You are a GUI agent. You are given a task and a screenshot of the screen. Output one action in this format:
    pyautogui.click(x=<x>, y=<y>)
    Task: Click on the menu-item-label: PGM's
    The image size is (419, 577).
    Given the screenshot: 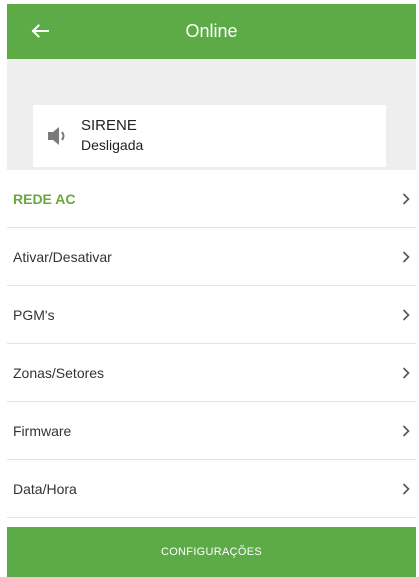 What is the action you would take?
    pyautogui.click(x=34, y=315)
    